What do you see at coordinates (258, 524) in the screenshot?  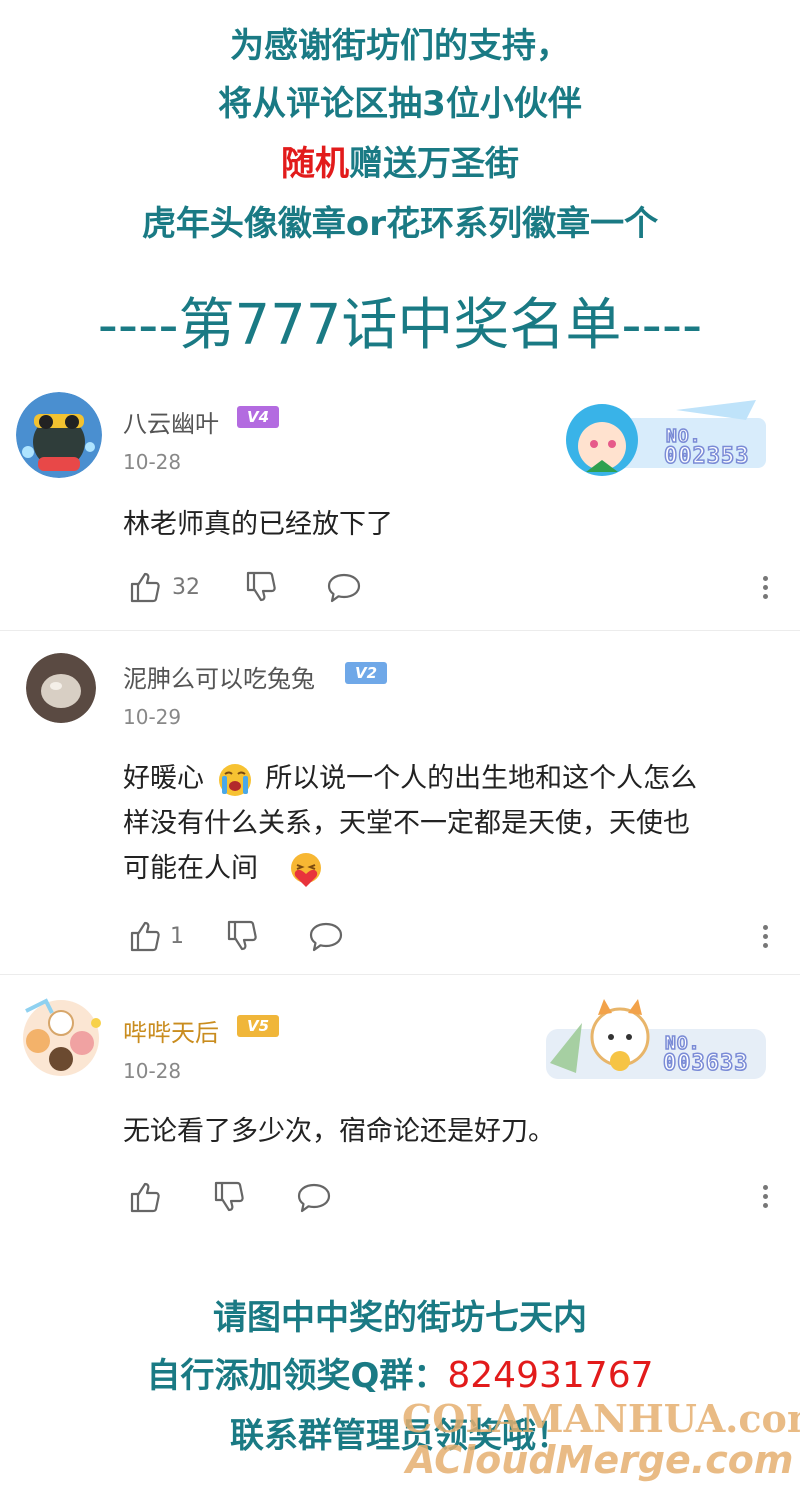 I see `comment-text: 林老师真的已经放下了` at bounding box center [258, 524].